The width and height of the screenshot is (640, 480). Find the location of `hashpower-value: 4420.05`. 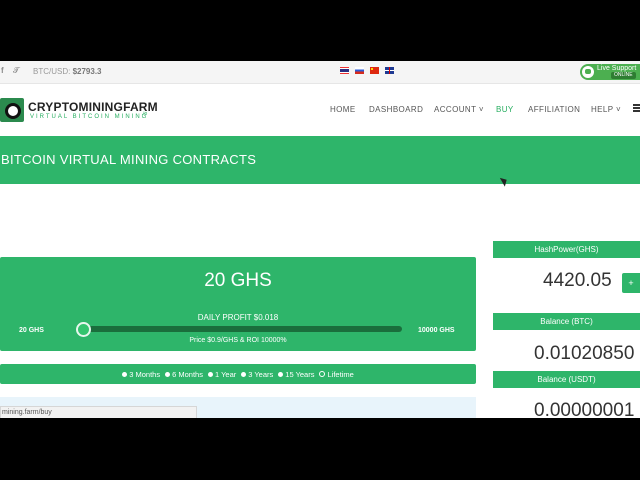

hashpower-value: 4420.05 is located at coordinates (577, 280).